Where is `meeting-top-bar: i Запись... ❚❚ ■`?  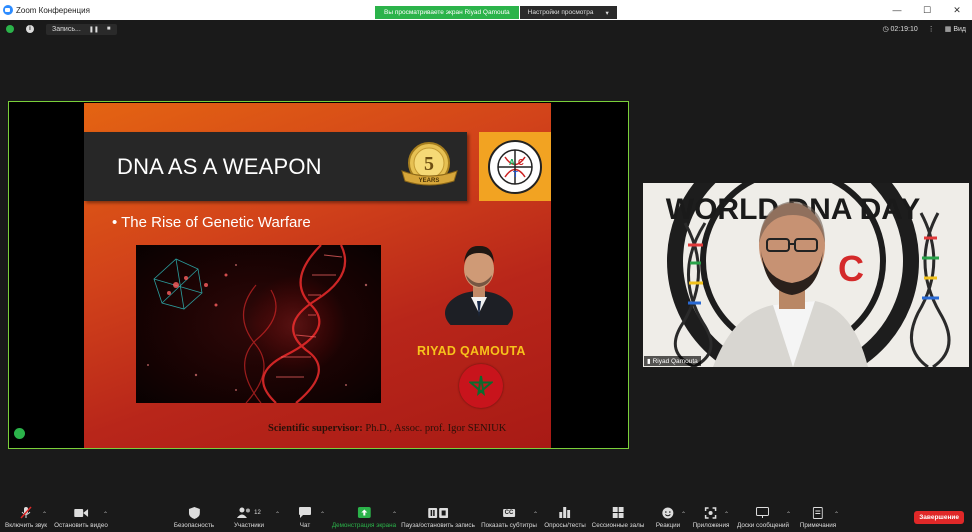
meeting-top-bar: i Запись... ❚❚ ■ is located at coordinates (486, 29).